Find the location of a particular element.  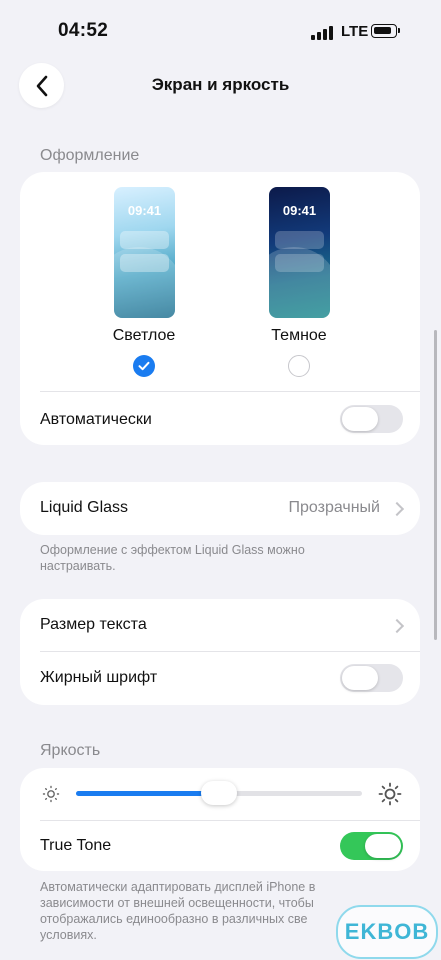

text-size-row: Размер текста is located at coordinates (220, 625).